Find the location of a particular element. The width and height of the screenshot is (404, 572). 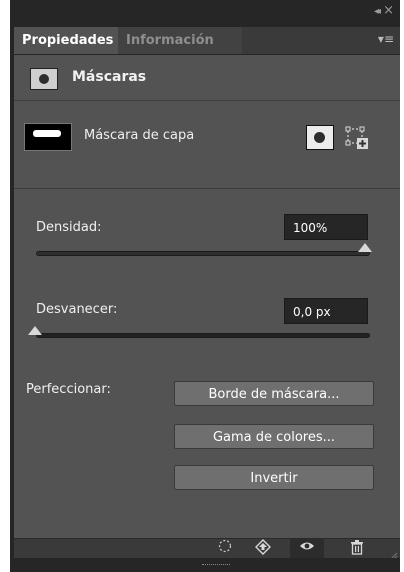

pixel-mask-icon is located at coordinates (320, 137).